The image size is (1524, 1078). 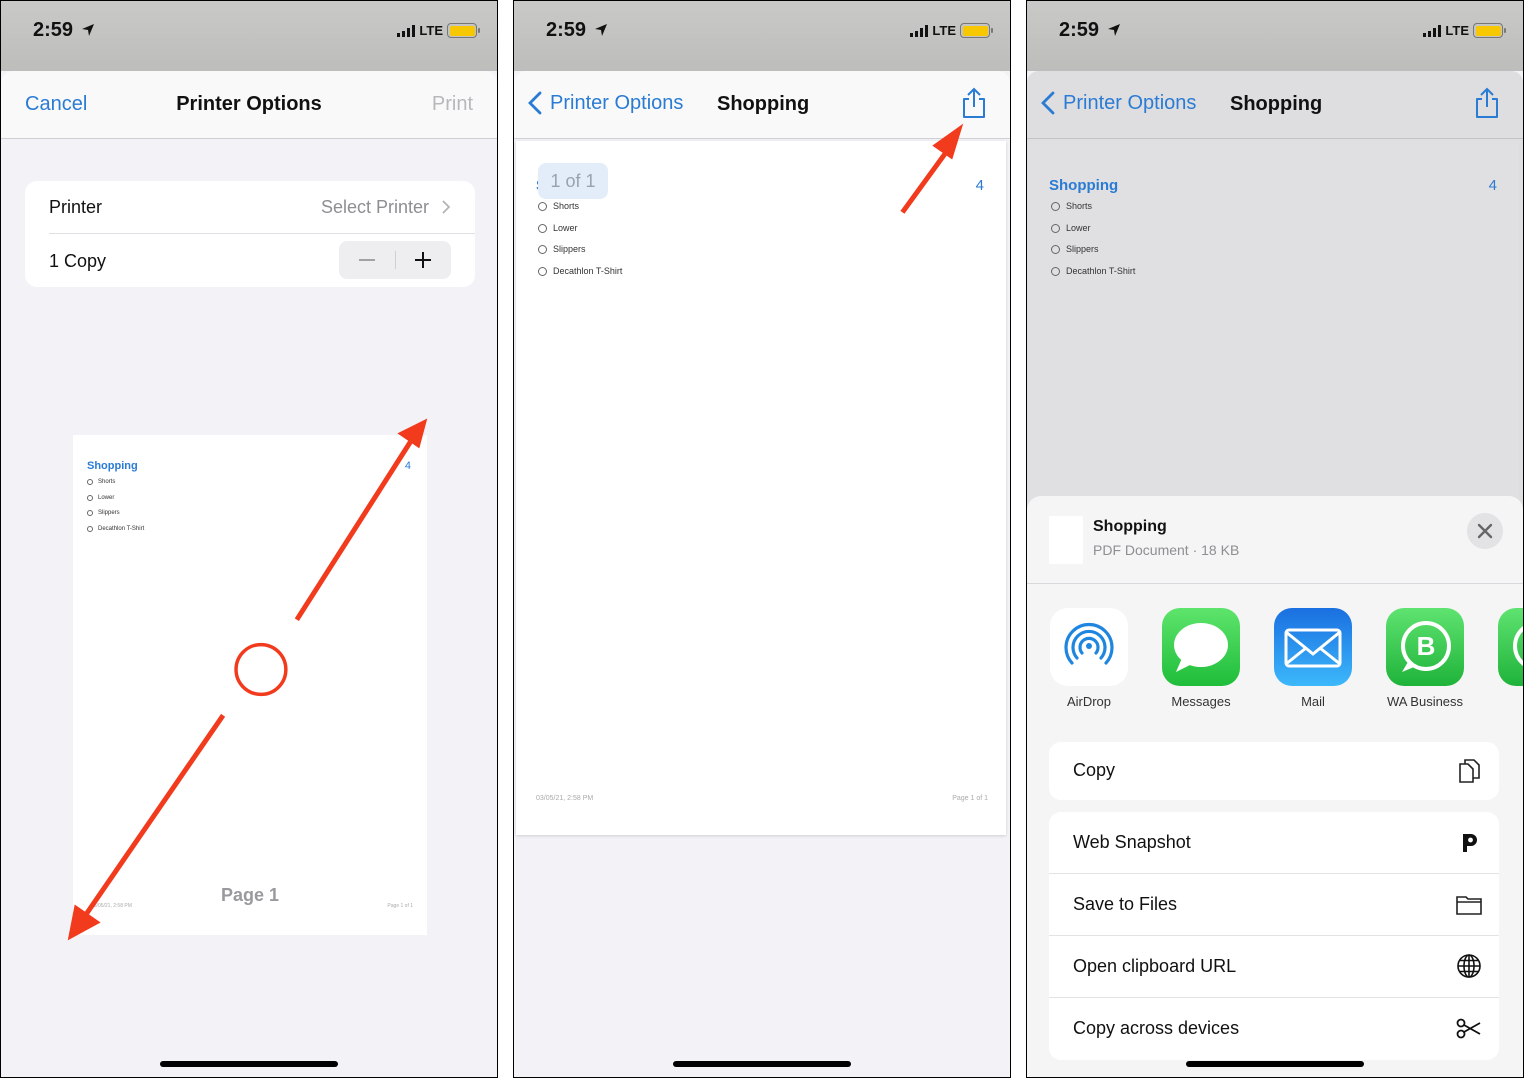 What do you see at coordinates (1426, 646) in the screenshot?
I see `svg-text: B` at bounding box center [1426, 646].